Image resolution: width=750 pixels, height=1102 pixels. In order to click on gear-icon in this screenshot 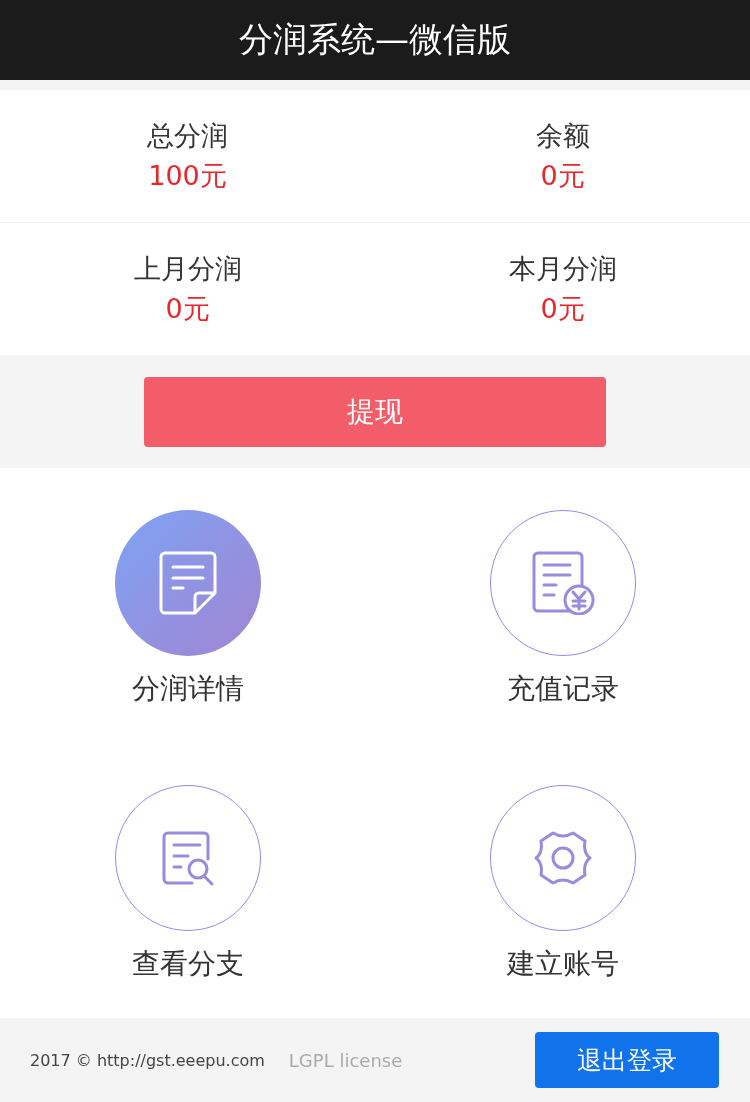, I will do `click(562, 858)`.